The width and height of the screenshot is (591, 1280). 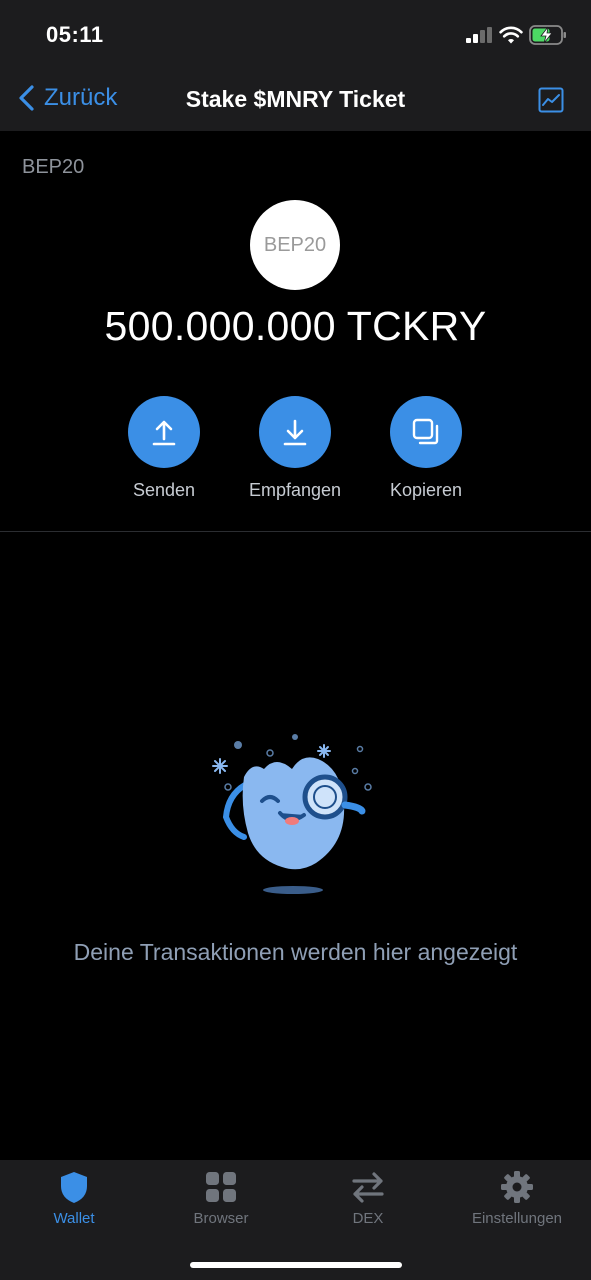 I want to click on battery-charging-icon, so click(x=547, y=35).